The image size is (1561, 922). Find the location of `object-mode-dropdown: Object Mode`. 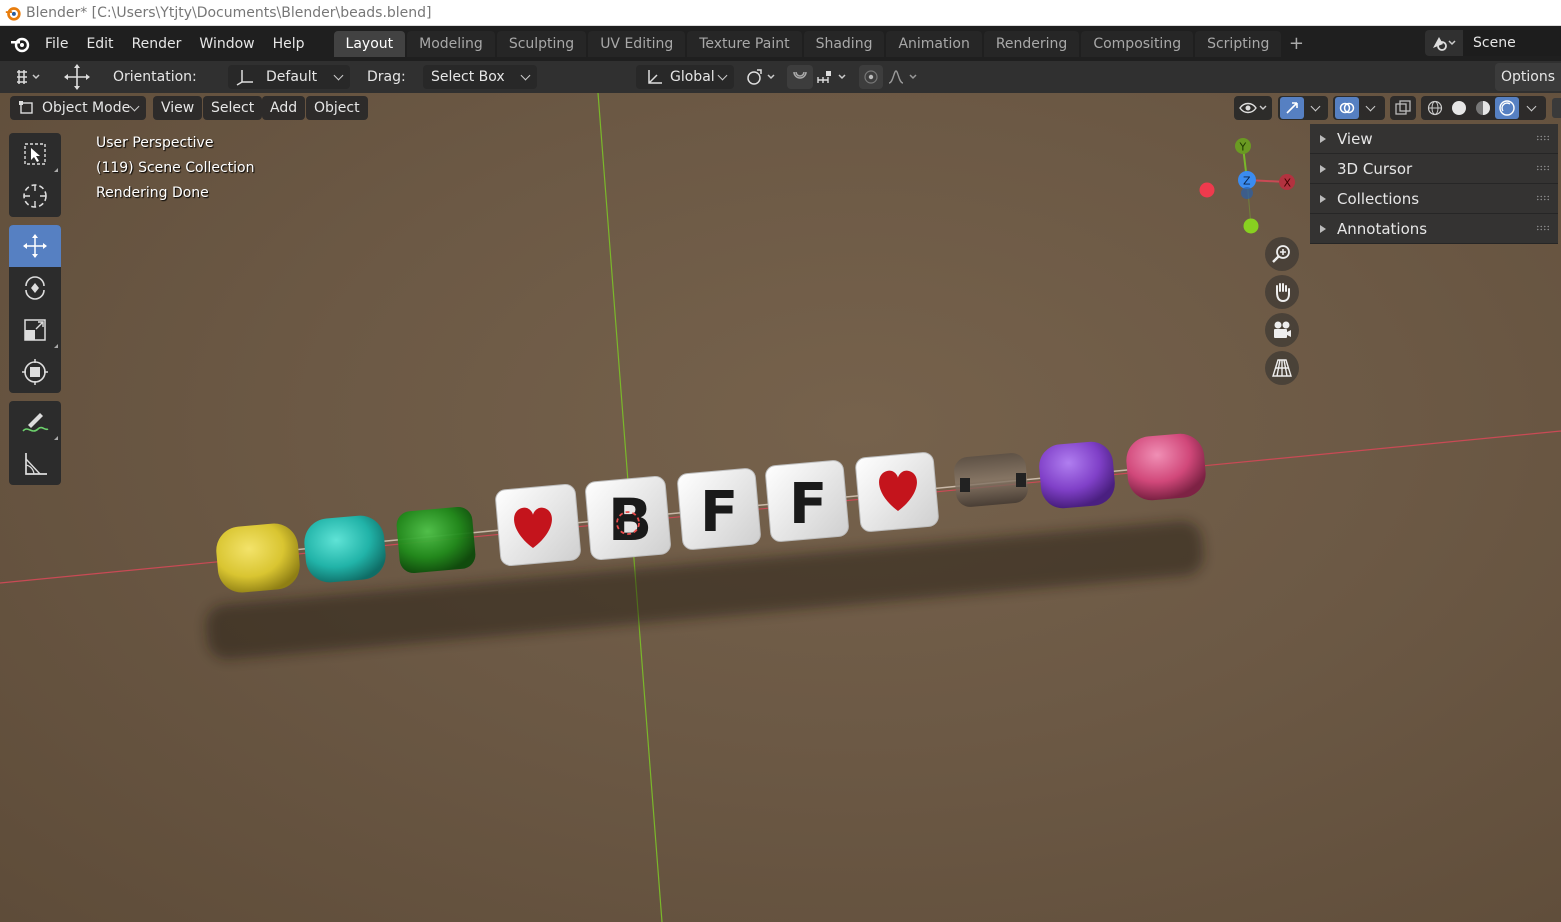

object-mode-dropdown: Object Mode is located at coordinates (78, 108).